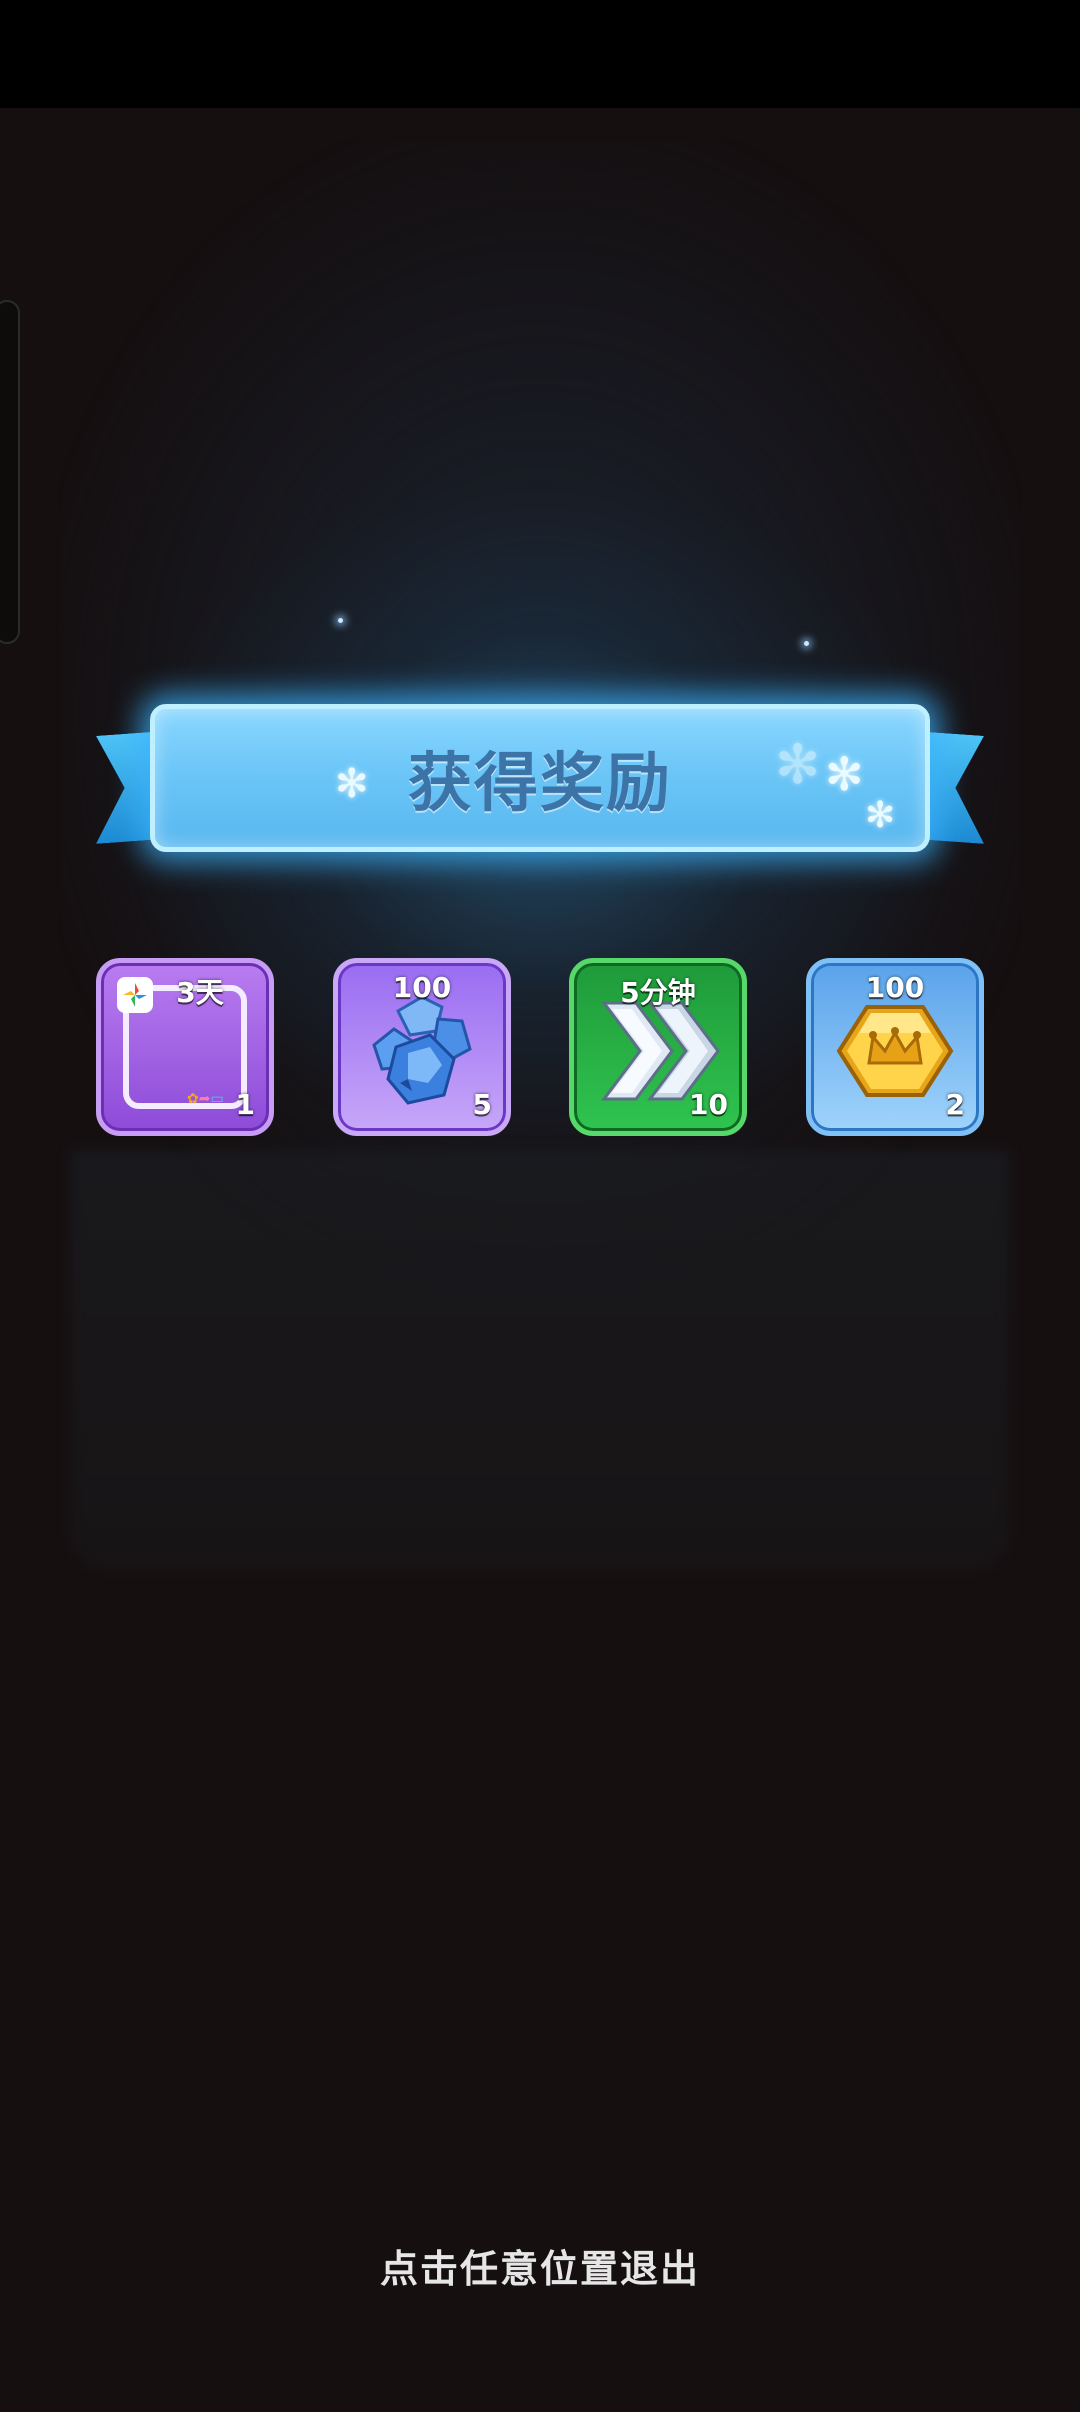  Describe the element at coordinates (658, 1047) in the screenshot. I see `reward-item-speed-up: 5分钟 10` at that location.